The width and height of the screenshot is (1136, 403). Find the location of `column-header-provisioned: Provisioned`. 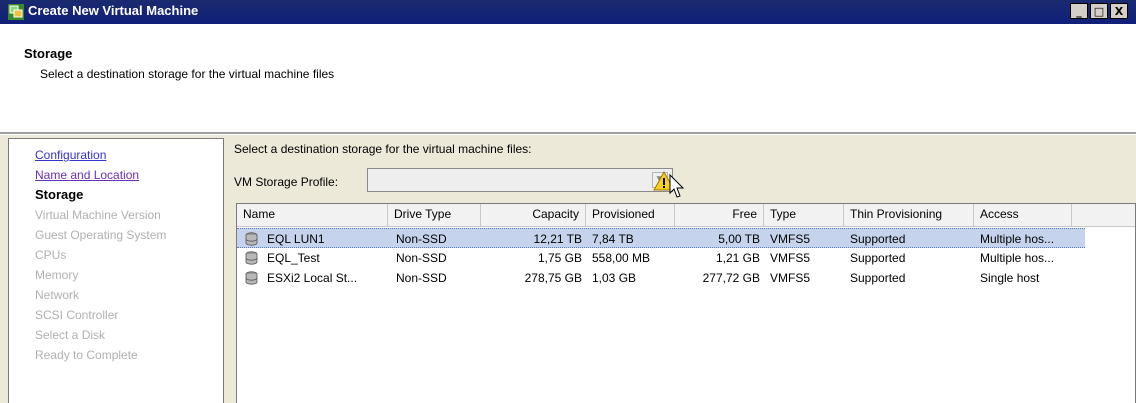

column-header-provisioned: Provisioned is located at coordinates (630, 215).